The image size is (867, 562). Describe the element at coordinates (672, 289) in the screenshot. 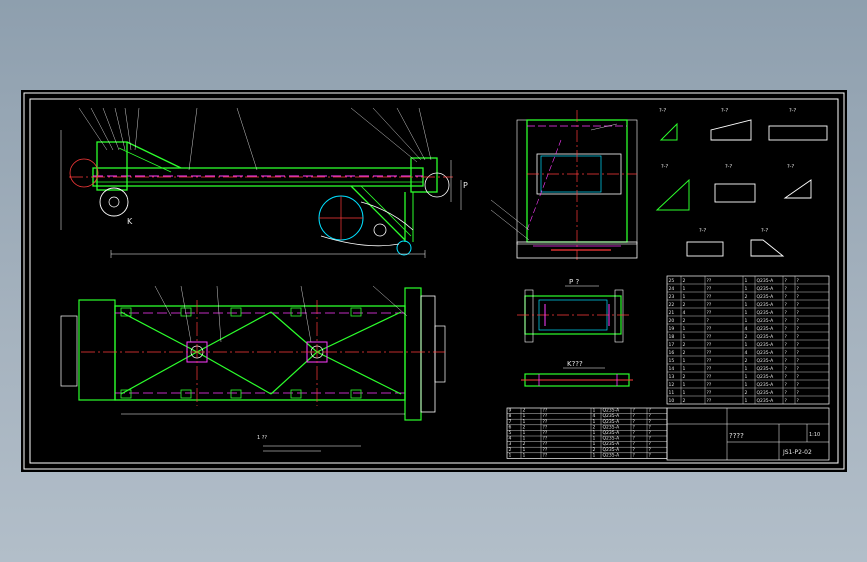

I see `parts-table-cell: 24` at that location.